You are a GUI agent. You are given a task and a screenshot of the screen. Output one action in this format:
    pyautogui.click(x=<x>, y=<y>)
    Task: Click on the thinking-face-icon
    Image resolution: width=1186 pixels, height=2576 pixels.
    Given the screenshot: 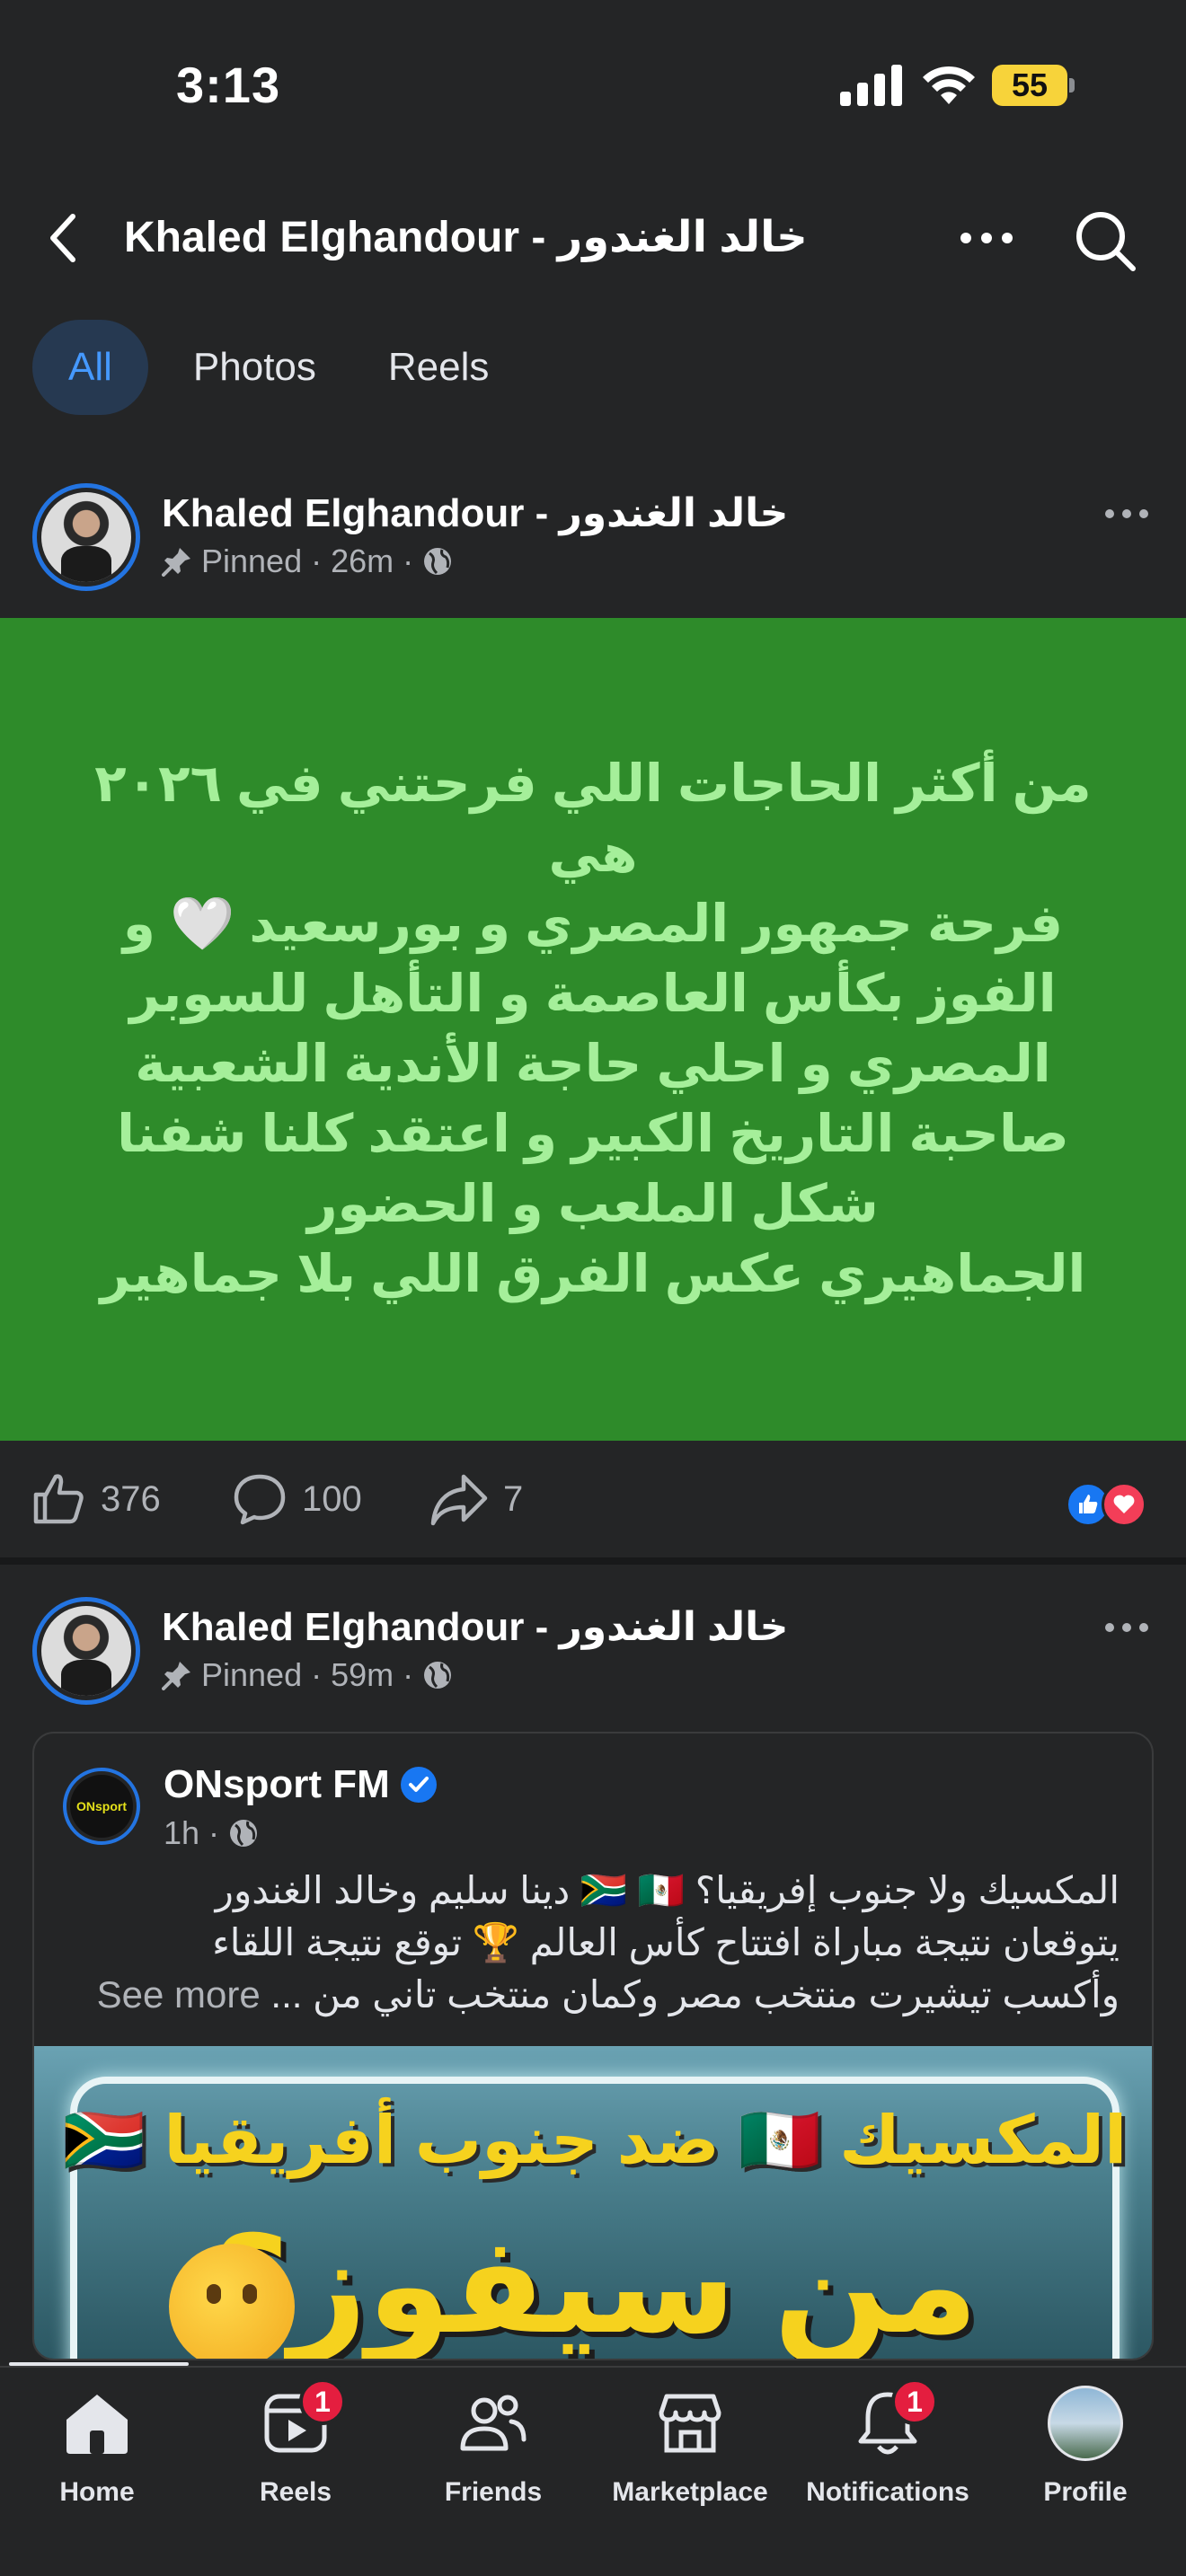 What is the action you would take?
    pyautogui.click(x=232, y=2301)
    